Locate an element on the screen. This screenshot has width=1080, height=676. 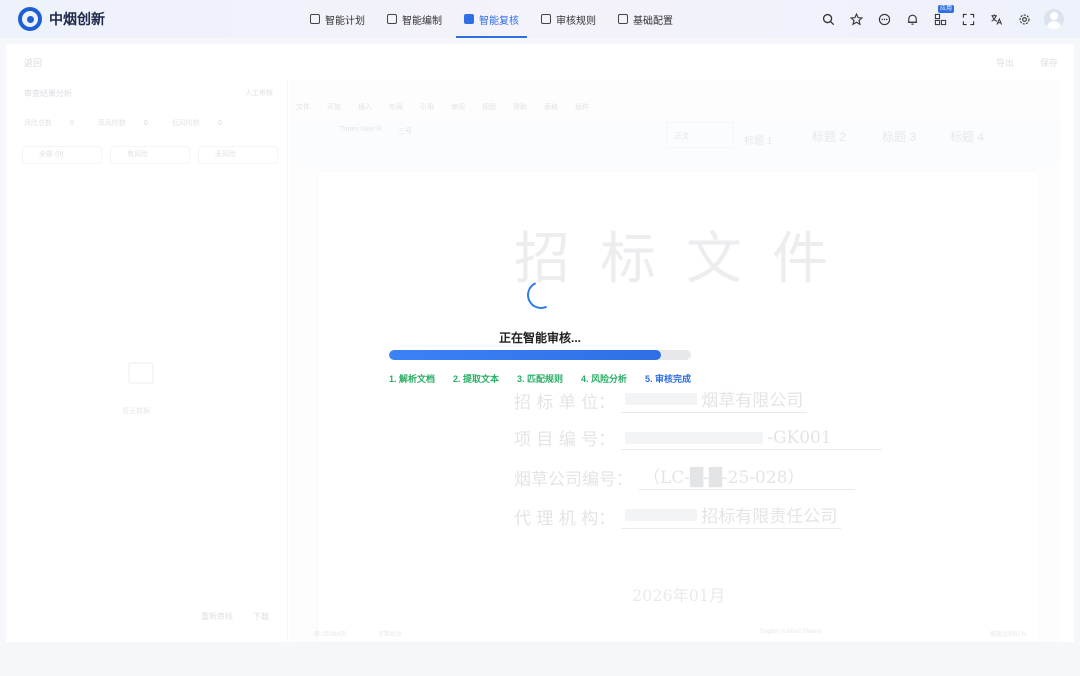
favorites-button is located at coordinates (856, 19).